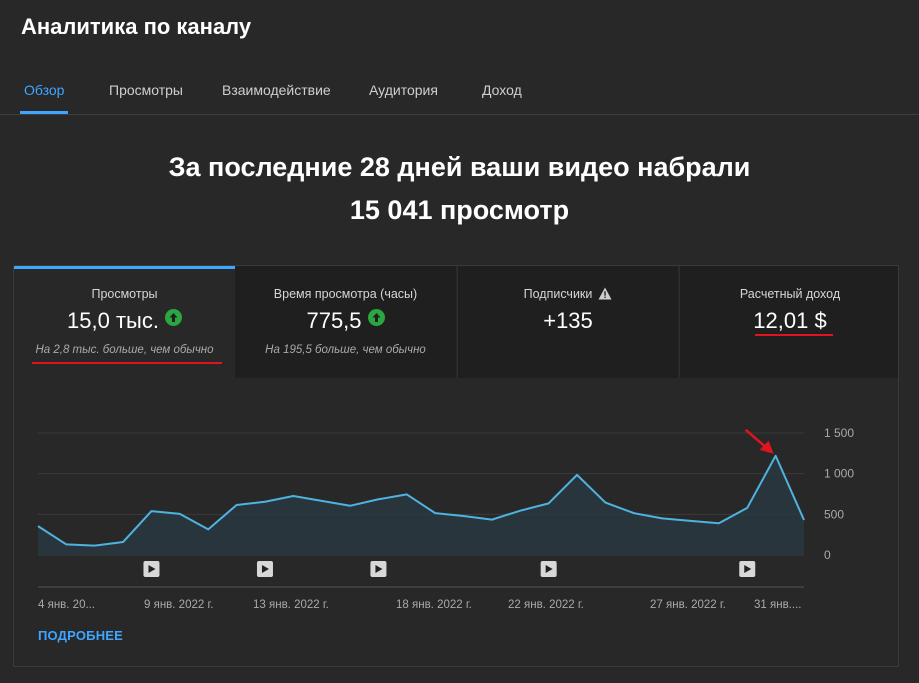 The height and width of the screenshot is (683, 919). I want to click on y-tick-label: 1 000, so click(839, 474).